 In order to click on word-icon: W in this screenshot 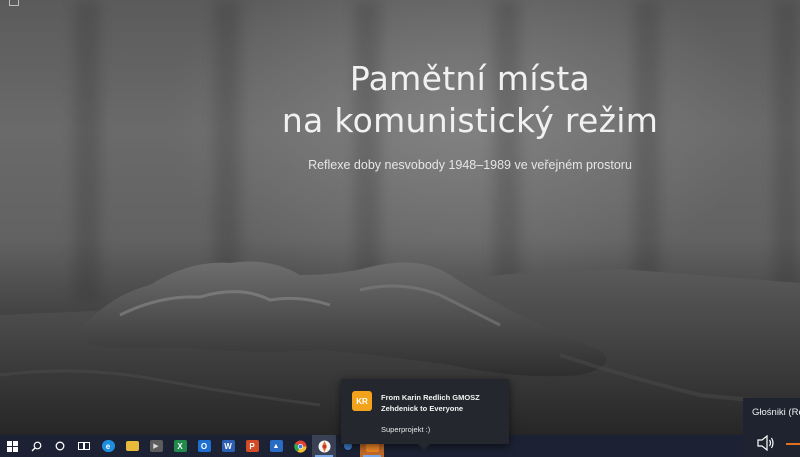, I will do `click(228, 446)`.